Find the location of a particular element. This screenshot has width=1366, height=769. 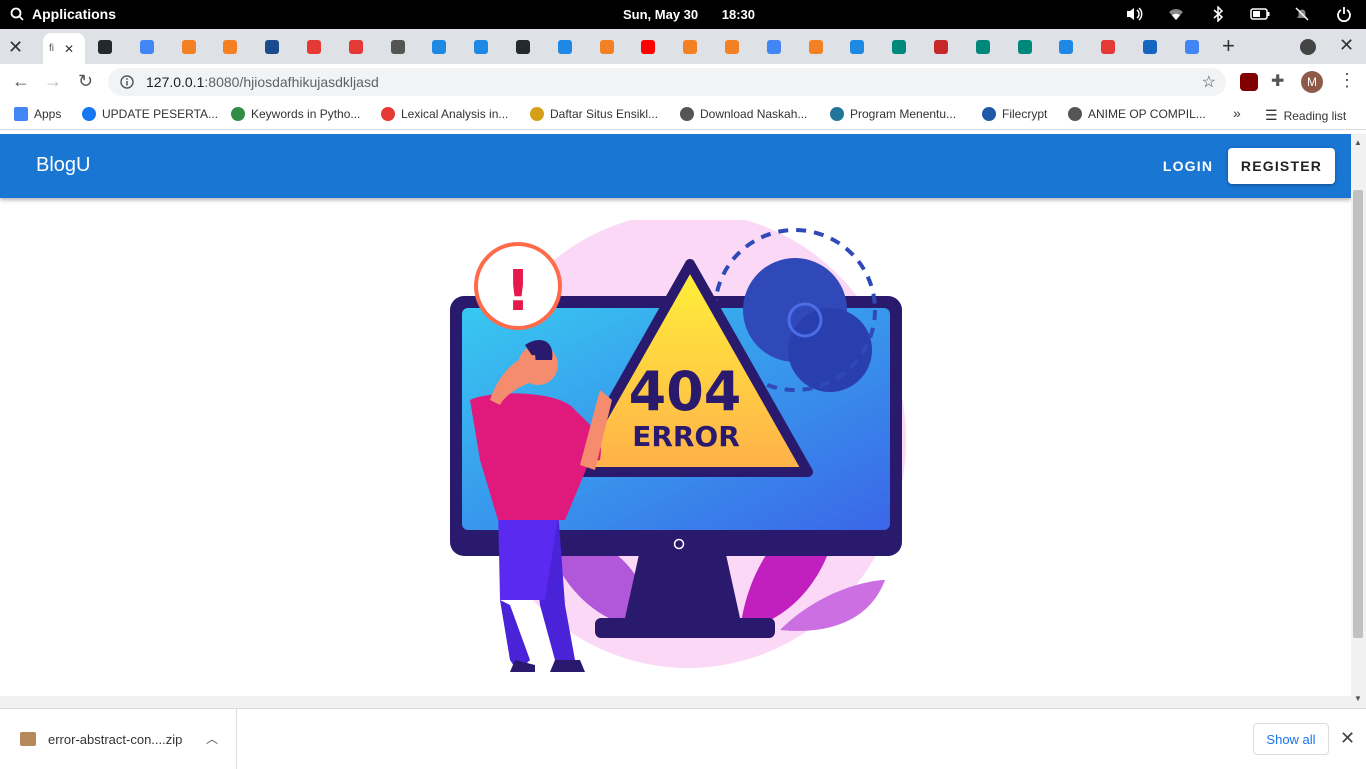

clock: Sun, May 30 18:30 is located at coordinates (699, 14).